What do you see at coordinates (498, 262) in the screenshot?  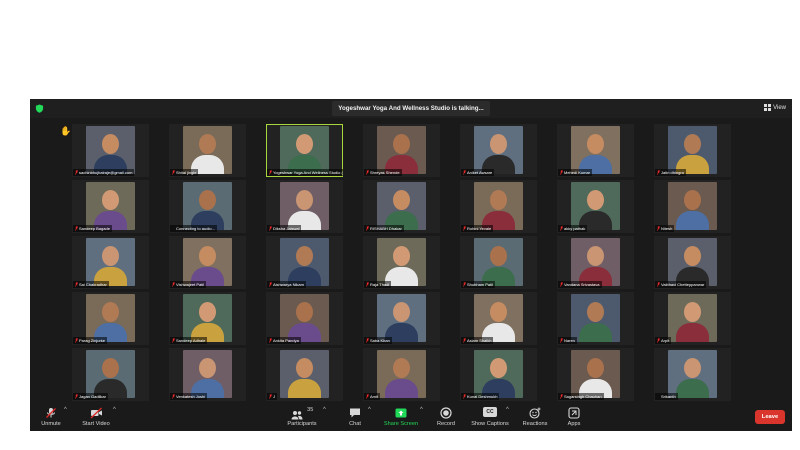 I see `participant-tile: Shubham Patil` at bounding box center [498, 262].